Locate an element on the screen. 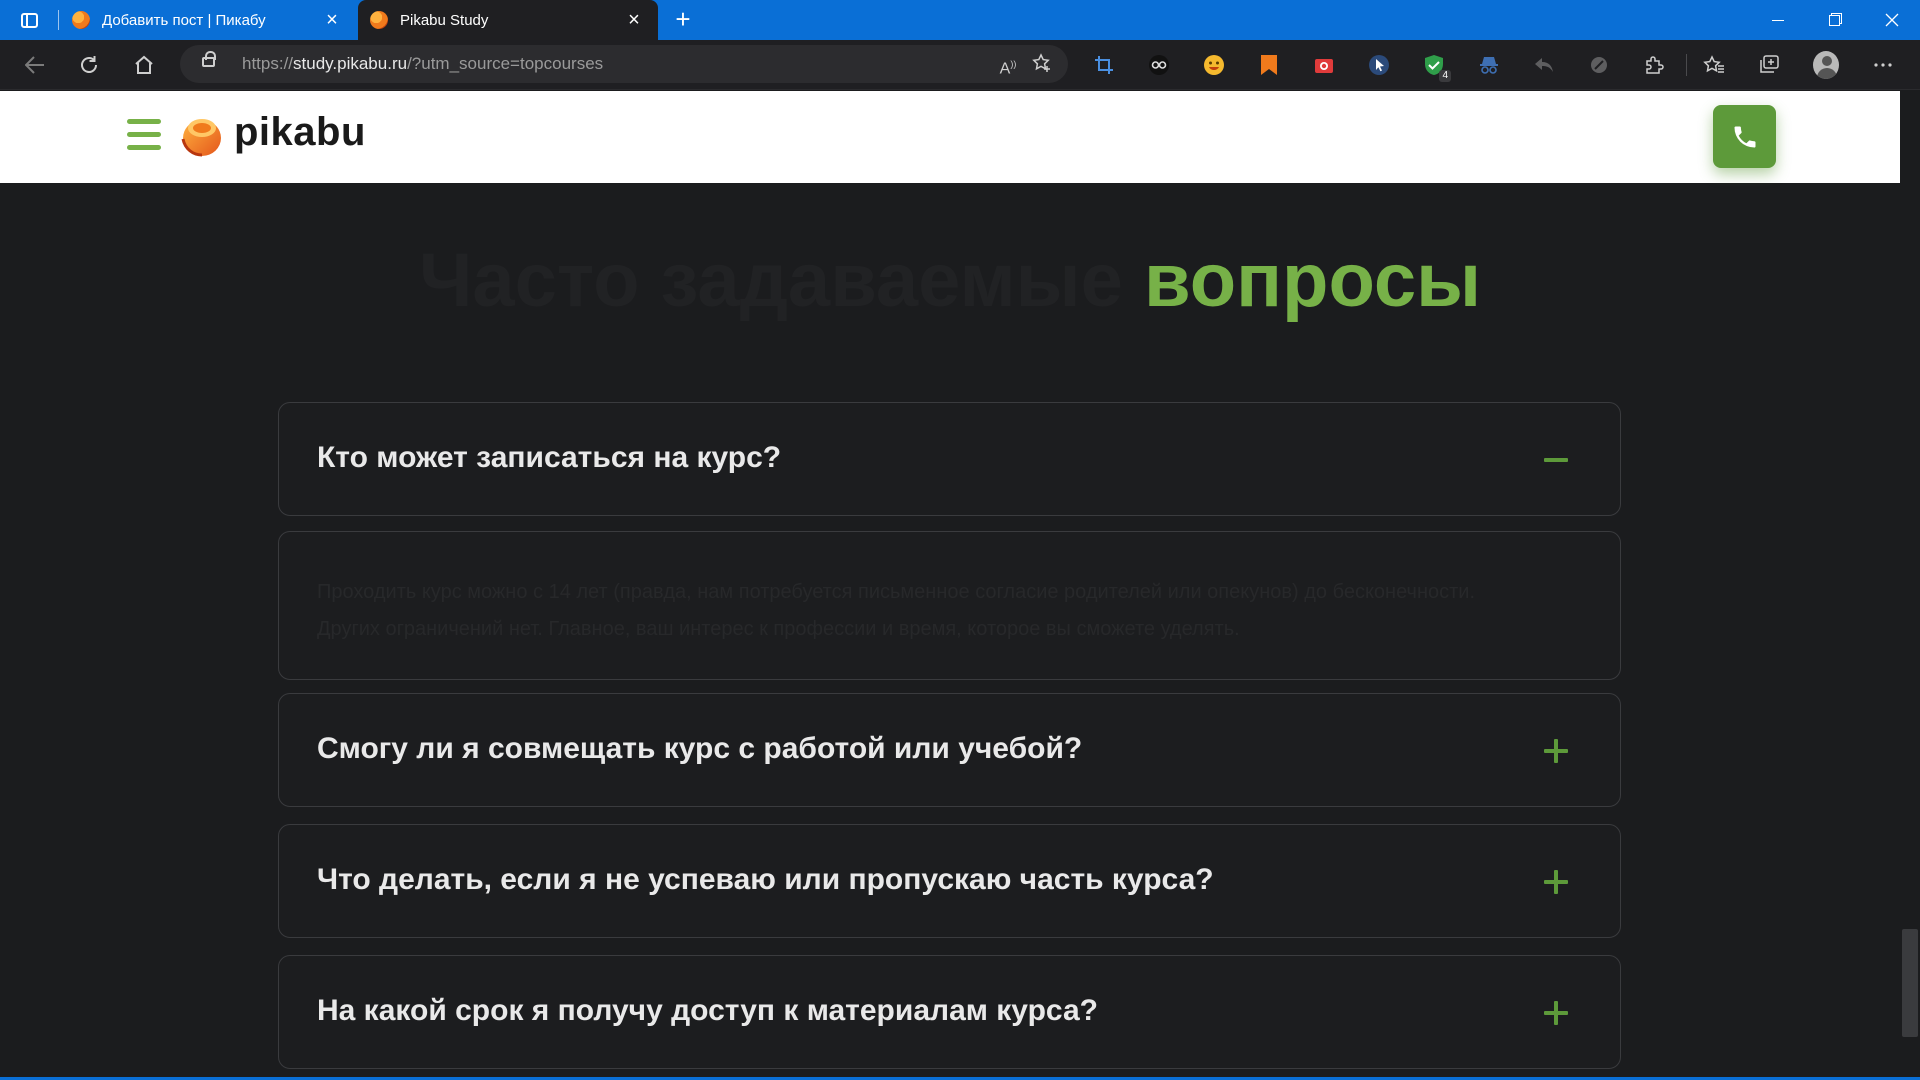 This screenshot has height=1080, width=1920. reply-icon is located at coordinates (1544, 65).